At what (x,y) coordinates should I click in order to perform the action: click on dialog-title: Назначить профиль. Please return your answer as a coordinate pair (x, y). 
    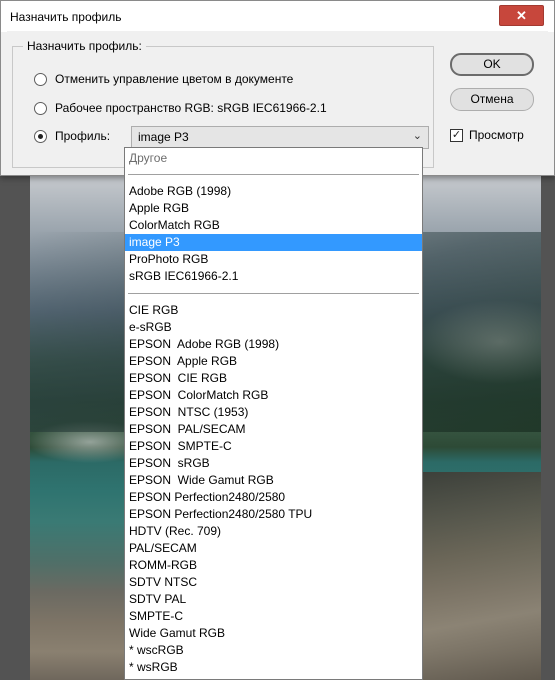
    Looking at the image, I should click on (66, 17).